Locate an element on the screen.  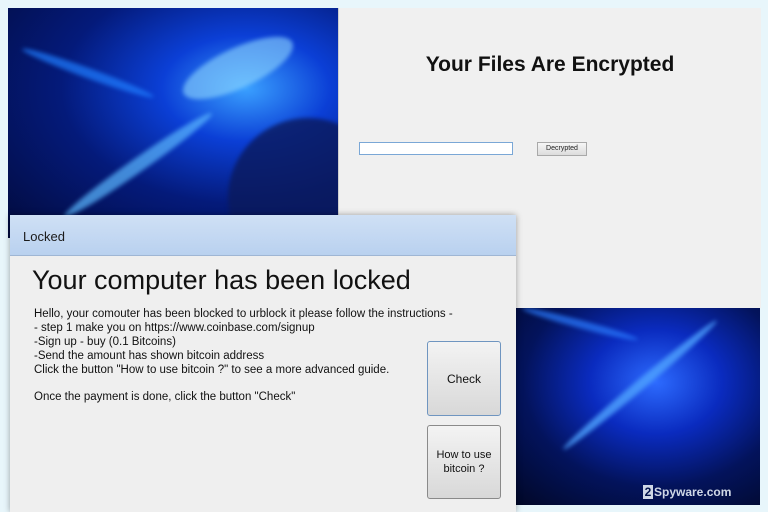
locked-heading: Your computer has been locked is located at coordinates (221, 280).